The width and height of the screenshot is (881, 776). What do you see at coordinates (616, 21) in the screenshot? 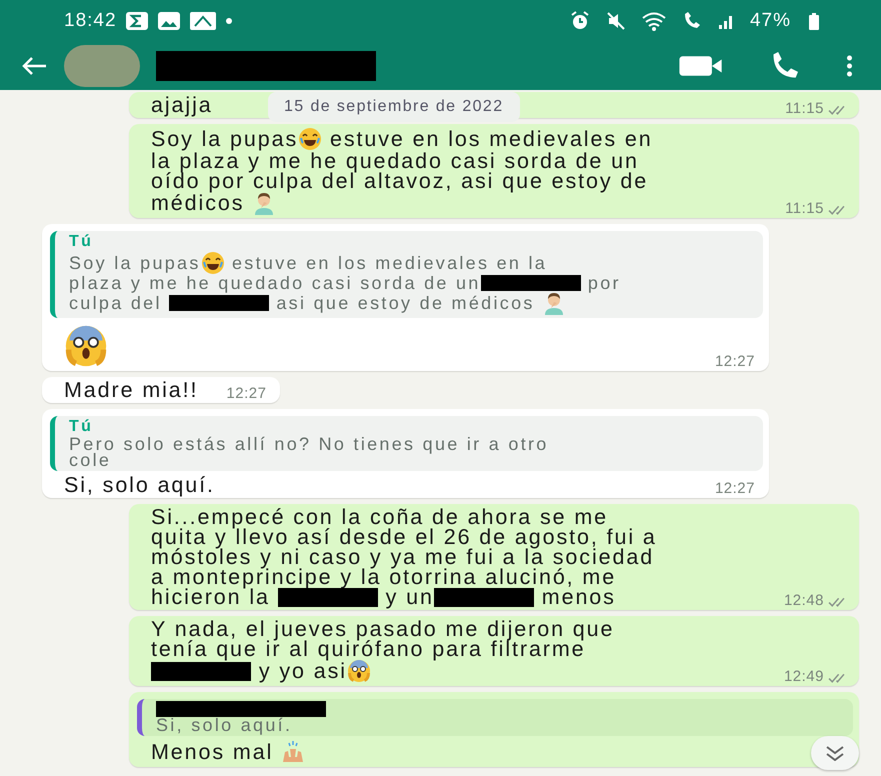
I see `mute-icon` at bounding box center [616, 21].